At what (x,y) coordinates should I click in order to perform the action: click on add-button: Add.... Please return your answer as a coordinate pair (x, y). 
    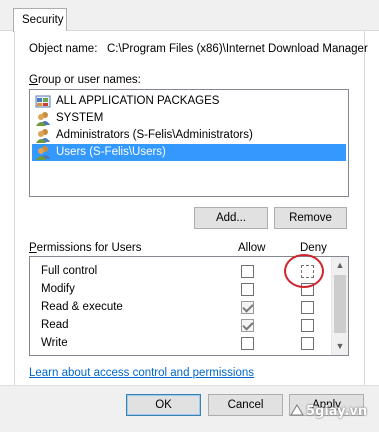
    Looking at the image, I should click on (231, 218).